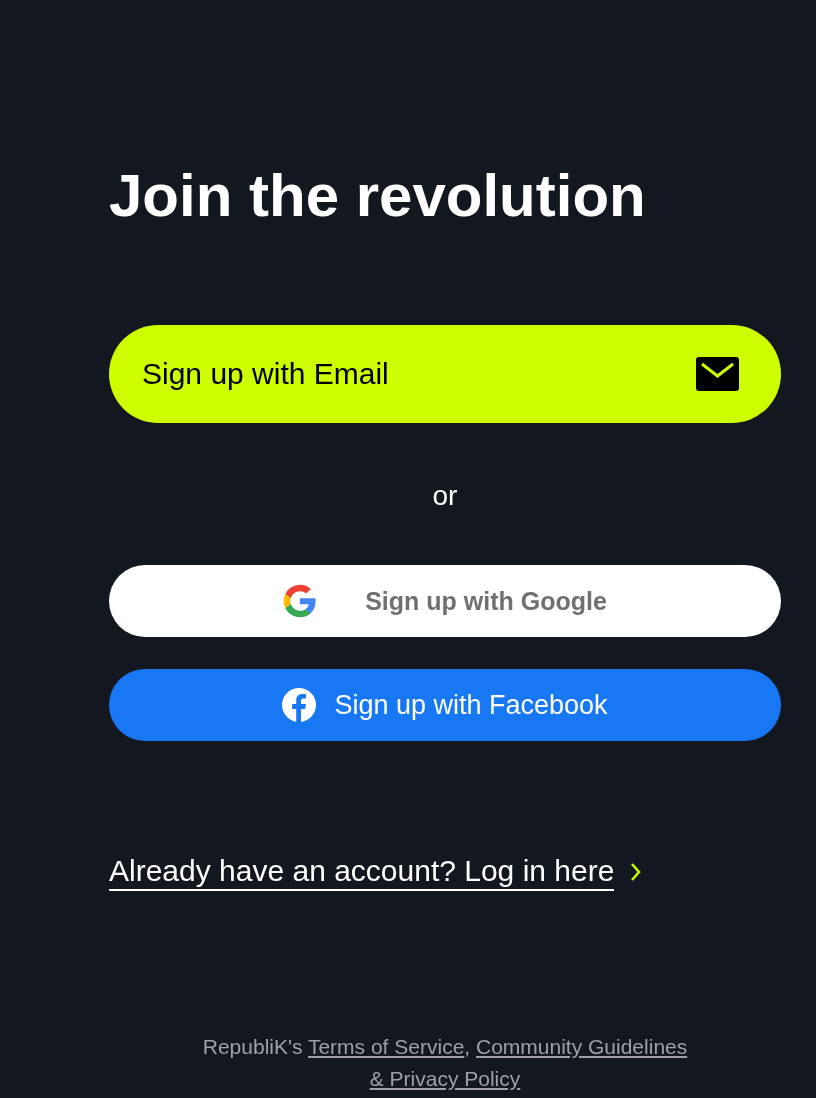 Image resolution: width=816 pixels, height=1098 pixels. What do you see at coordinates (386, 1046) in the screenshot?
I see `legal-link: Terms of Service` at bounding box center [386, 1046].